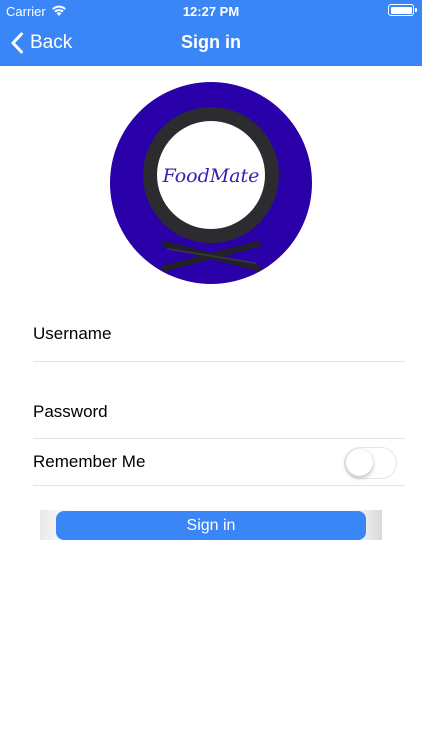 The height and width of the screenshot is (750, 422). I want to click on sign-in-button: Sign in, so click(211, 525).